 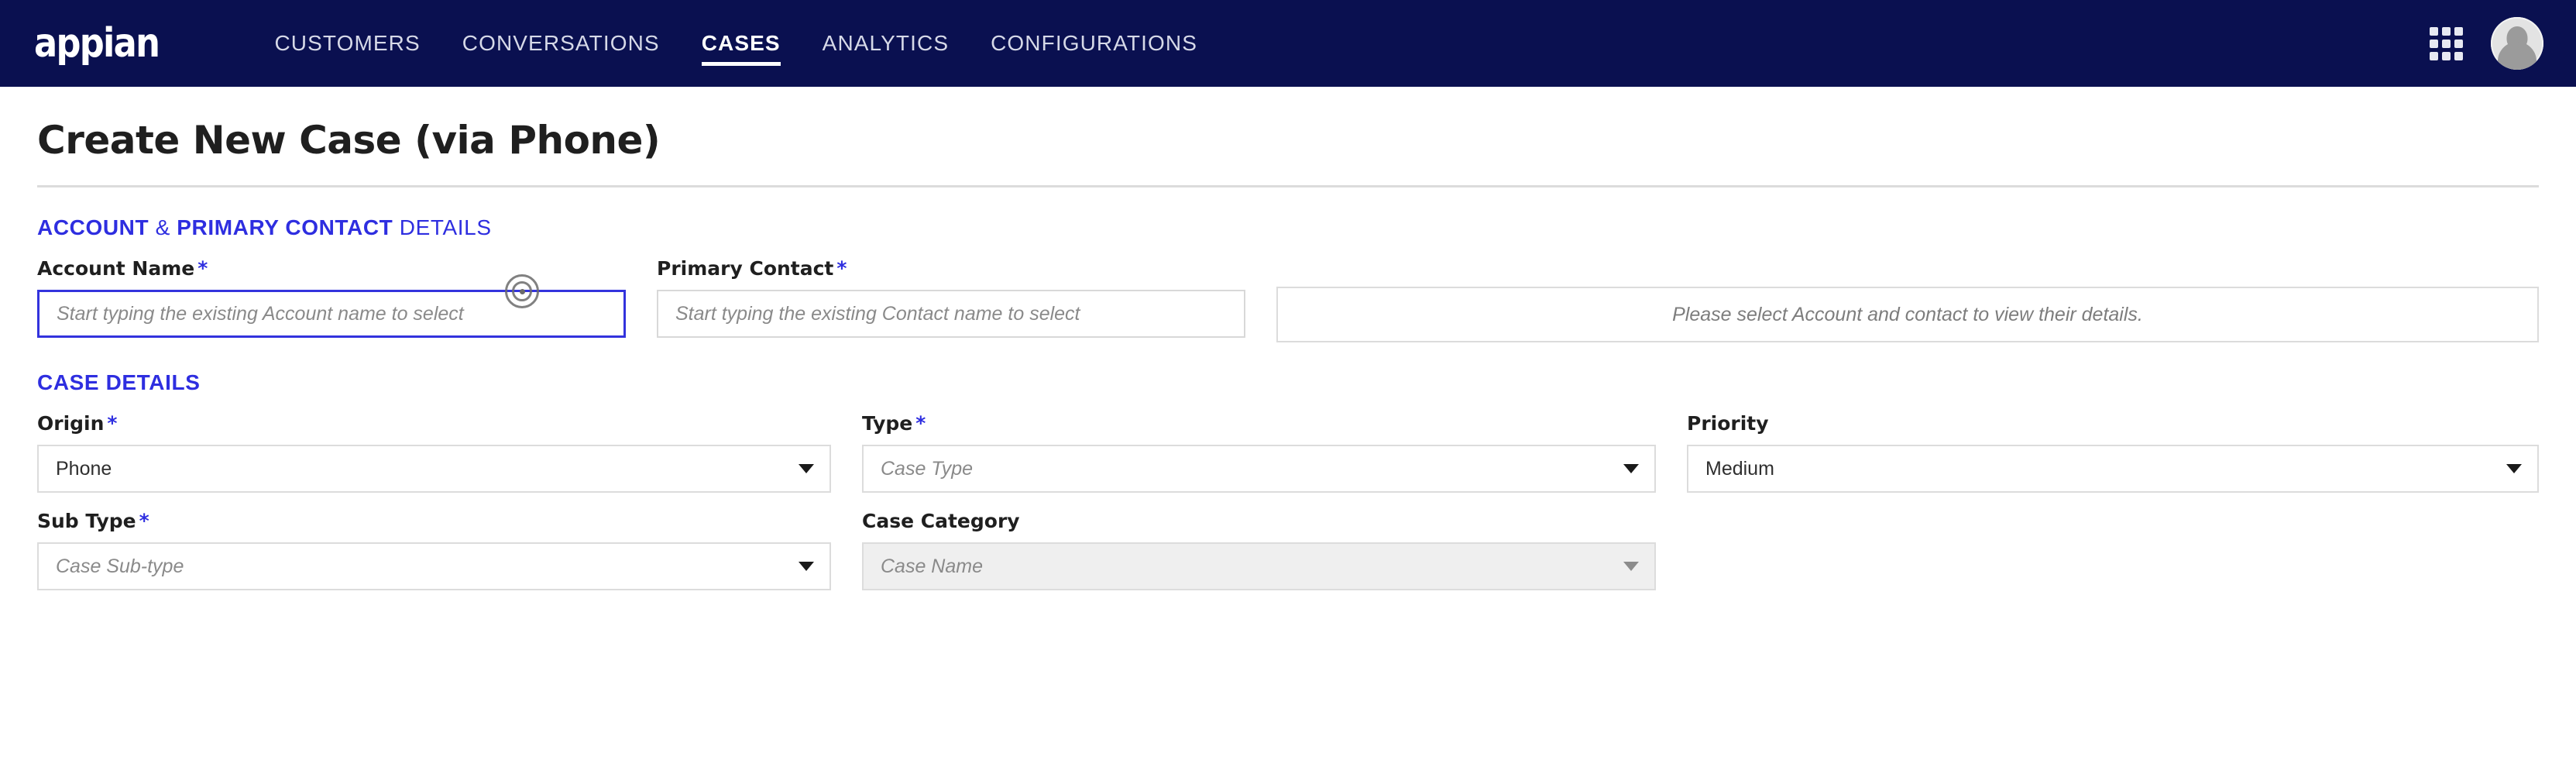 I want to click on nav-item-label: CUSTOMERS, so click(x=347, y=43).